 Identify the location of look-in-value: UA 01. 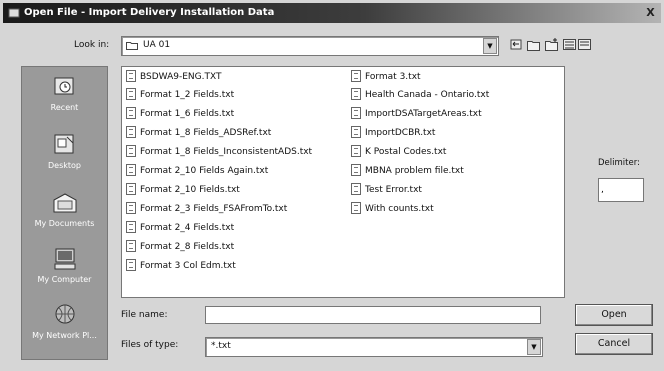
(157, 45).